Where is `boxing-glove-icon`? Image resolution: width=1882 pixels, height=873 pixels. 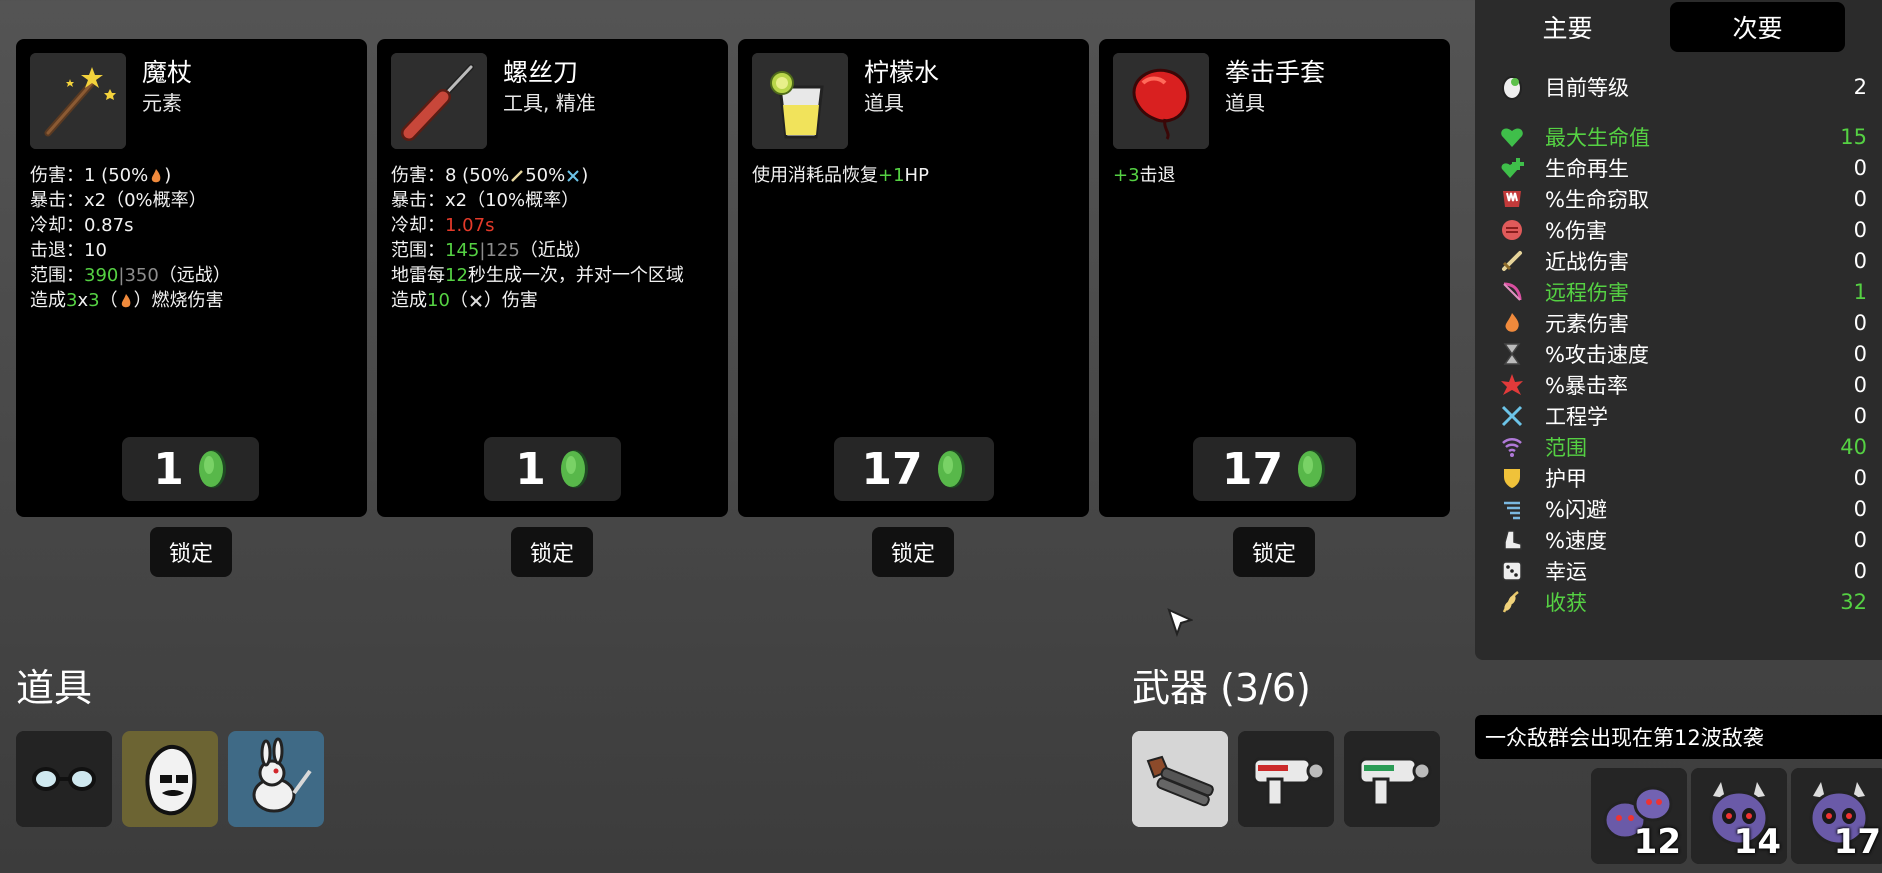
boxing-glove-icon is located at coordinates (1161, 101).